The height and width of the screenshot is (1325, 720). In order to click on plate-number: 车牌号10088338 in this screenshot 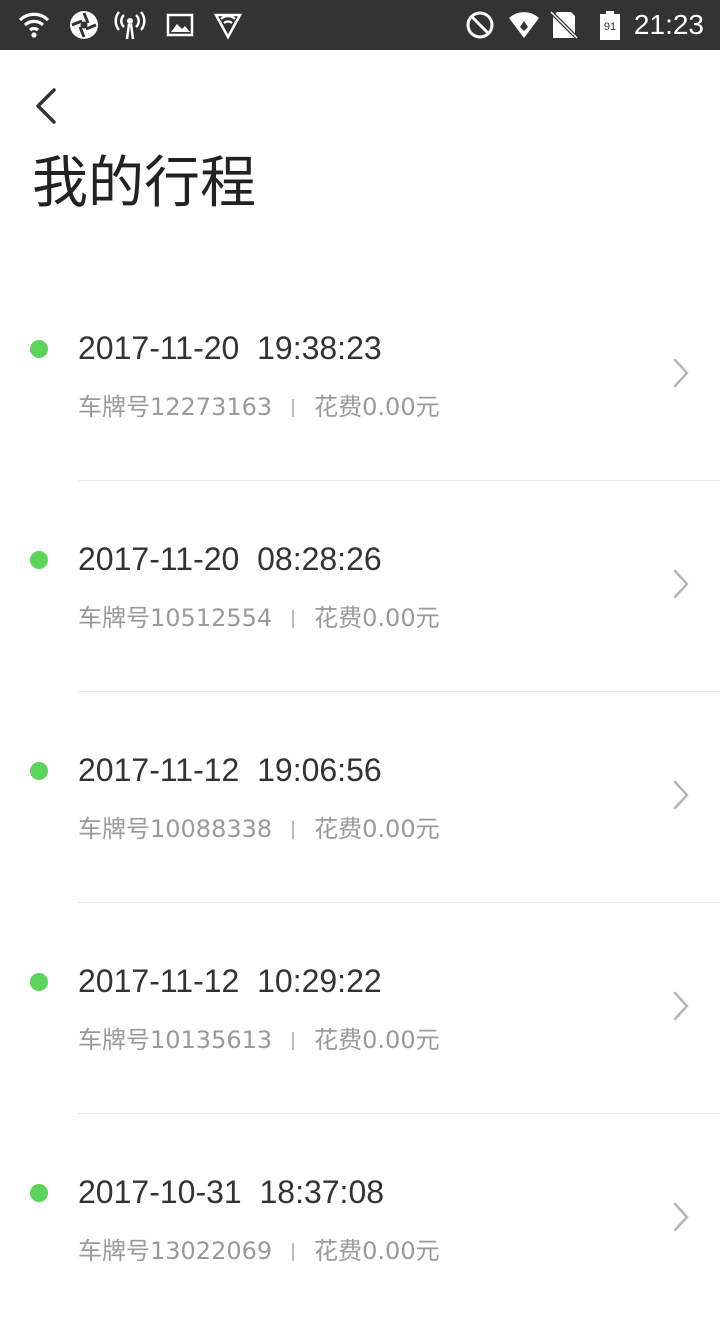, I will do `click(175, 829)`.